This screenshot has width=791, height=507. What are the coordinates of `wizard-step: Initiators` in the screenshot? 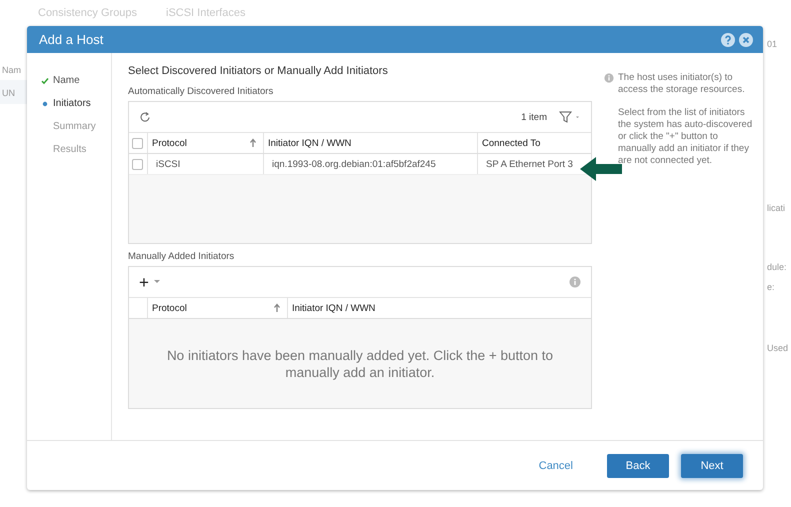 It's located at (69, 103).